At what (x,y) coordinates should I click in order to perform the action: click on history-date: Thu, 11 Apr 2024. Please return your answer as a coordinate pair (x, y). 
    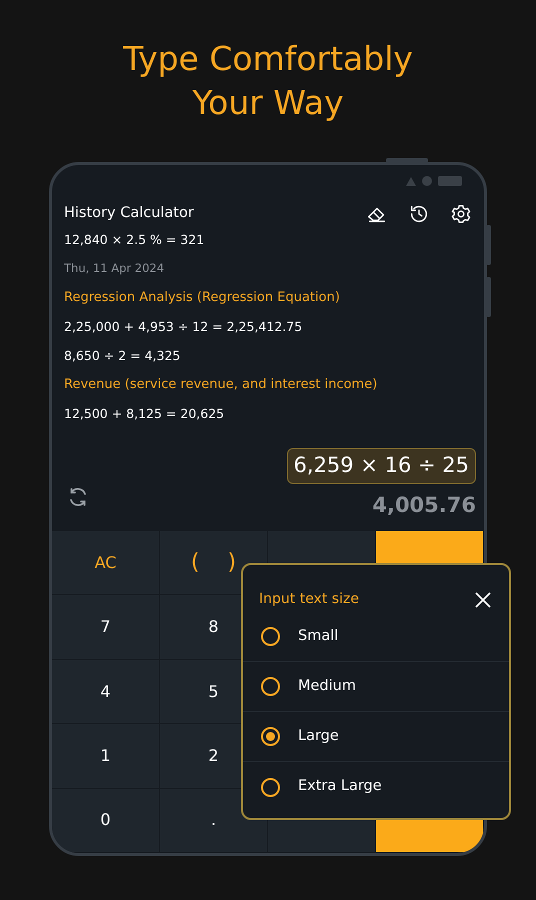
    Looking at the image, I should click on (115, 268).